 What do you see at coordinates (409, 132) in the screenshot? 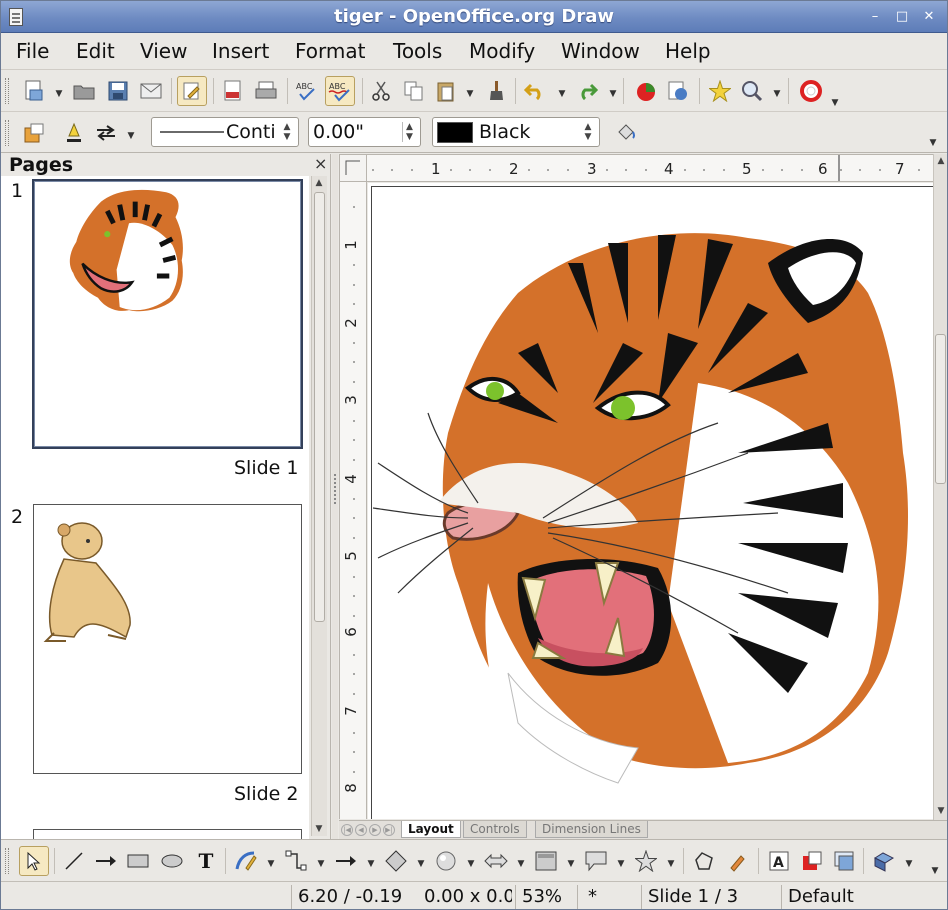
I see `line-width-spinner: ▲ ▼` at bounding box center [409, 132].